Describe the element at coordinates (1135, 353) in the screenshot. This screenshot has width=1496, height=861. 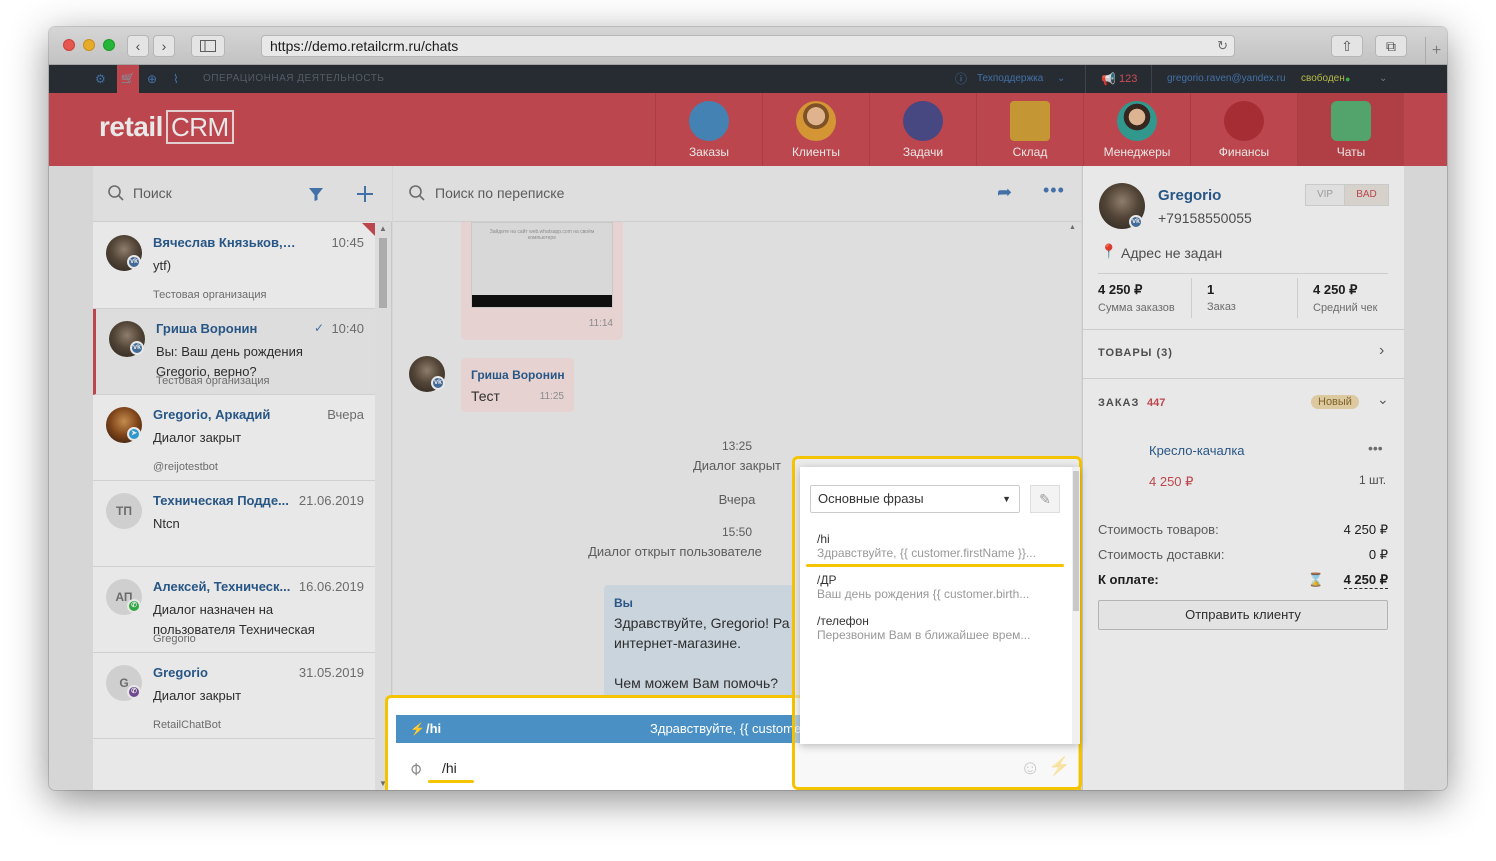
I see `goods-label: ТОВАРЫ (3)` at that location.